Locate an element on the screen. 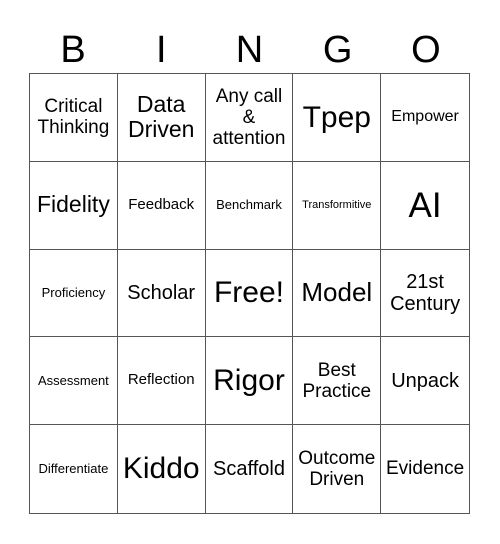  bingo-cell: Scholar is located at coordinates (161, 293).